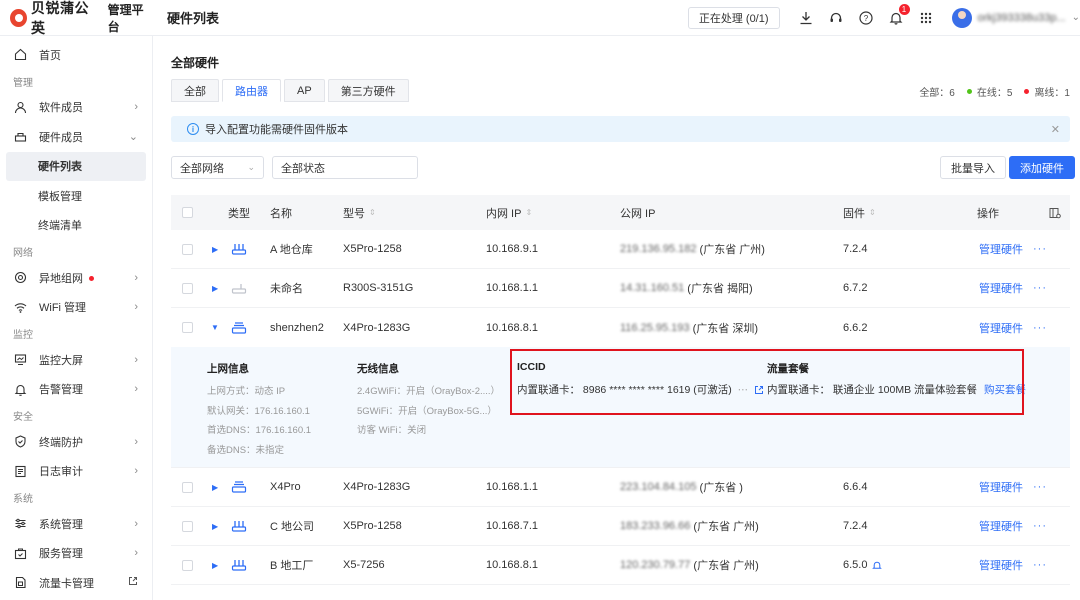 This screenshot has height=600, width=1080. I want to click on user-icon, so click(20, 107).